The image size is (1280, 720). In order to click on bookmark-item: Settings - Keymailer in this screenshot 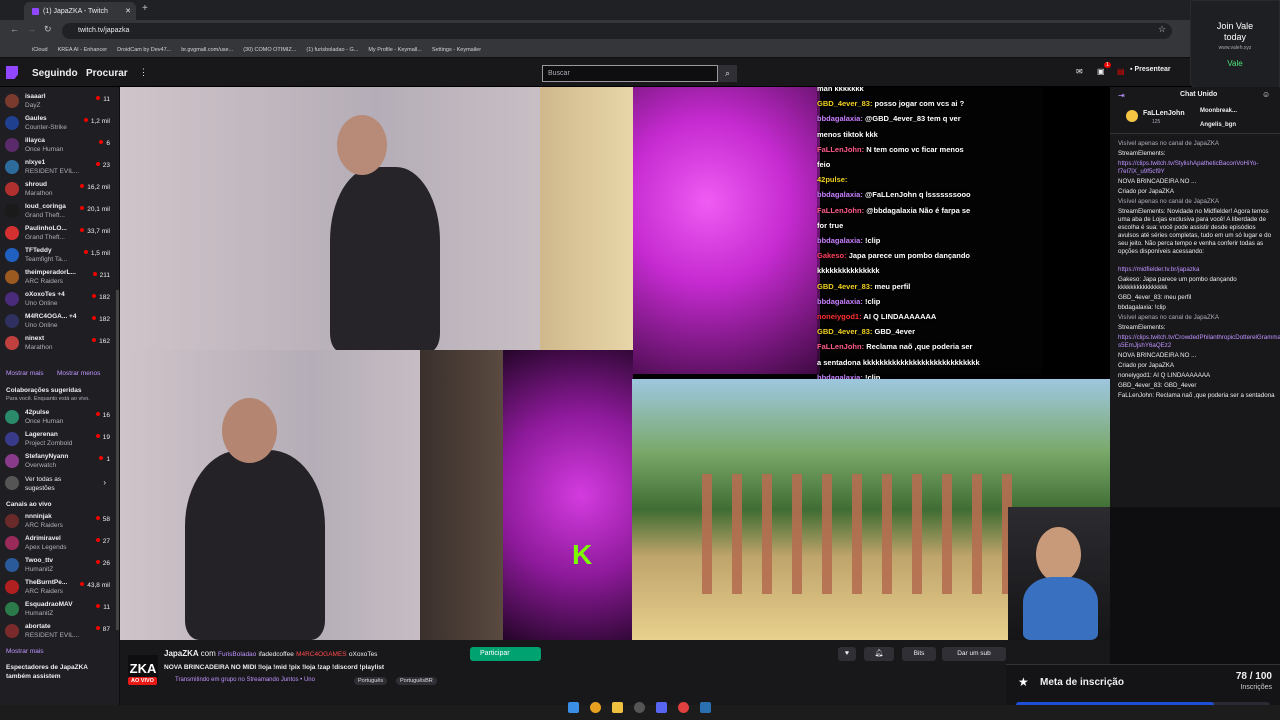, I will do `click(456, 50)`.